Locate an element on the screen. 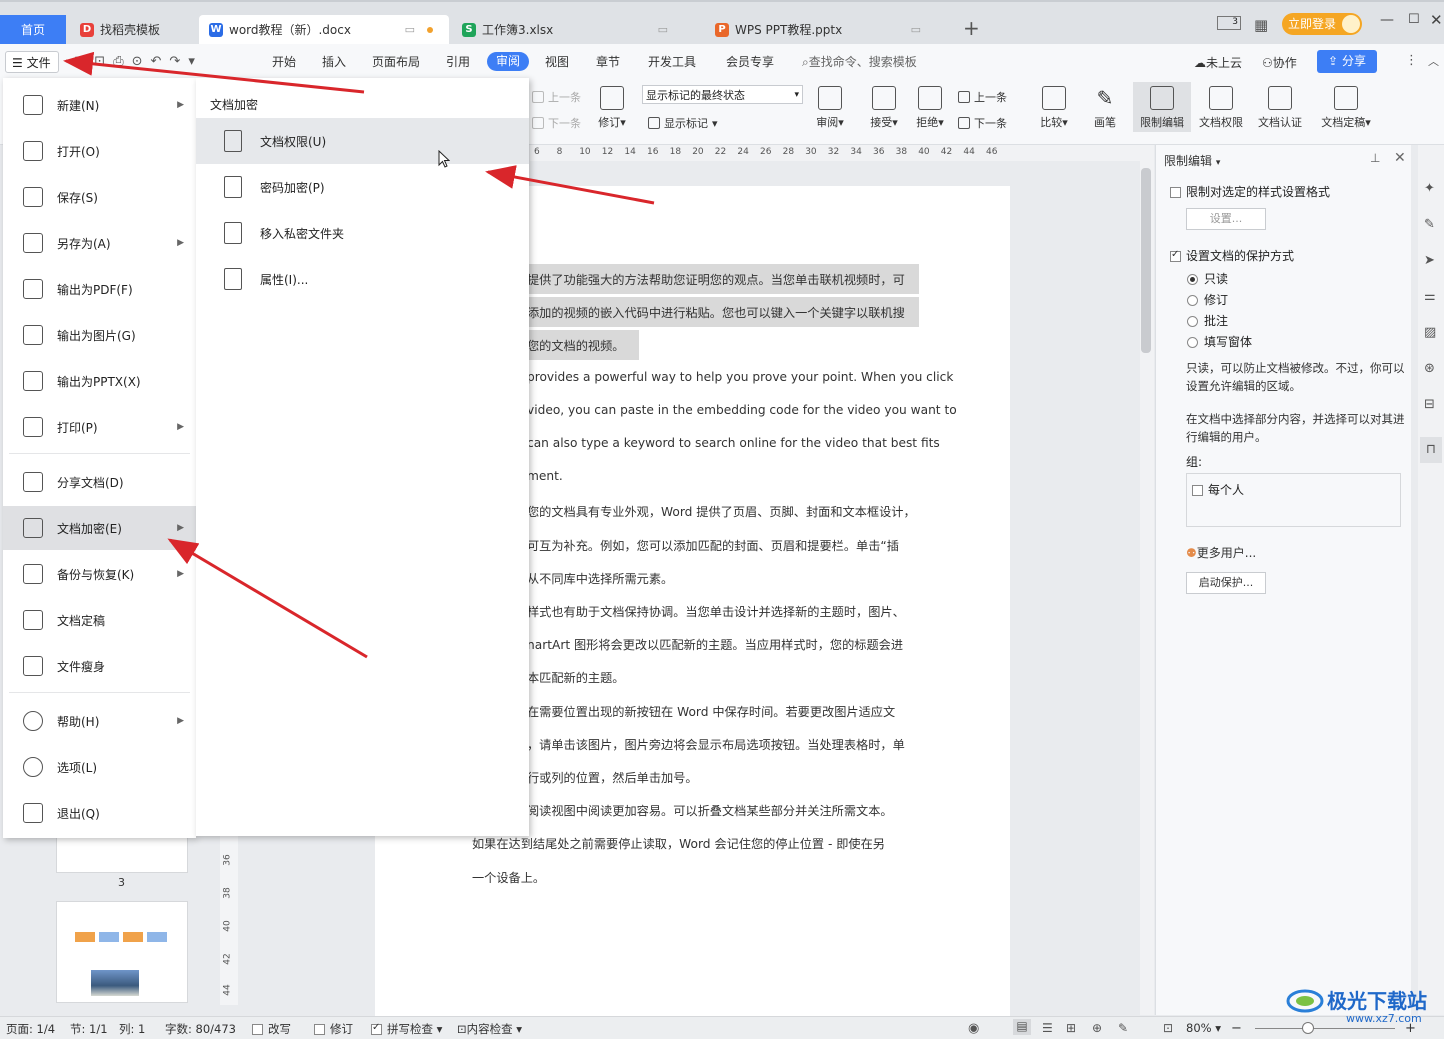 The width and height of the screenshot is (1444, 1039). tab-review: 审阅 is located at coordinates (508, 61).